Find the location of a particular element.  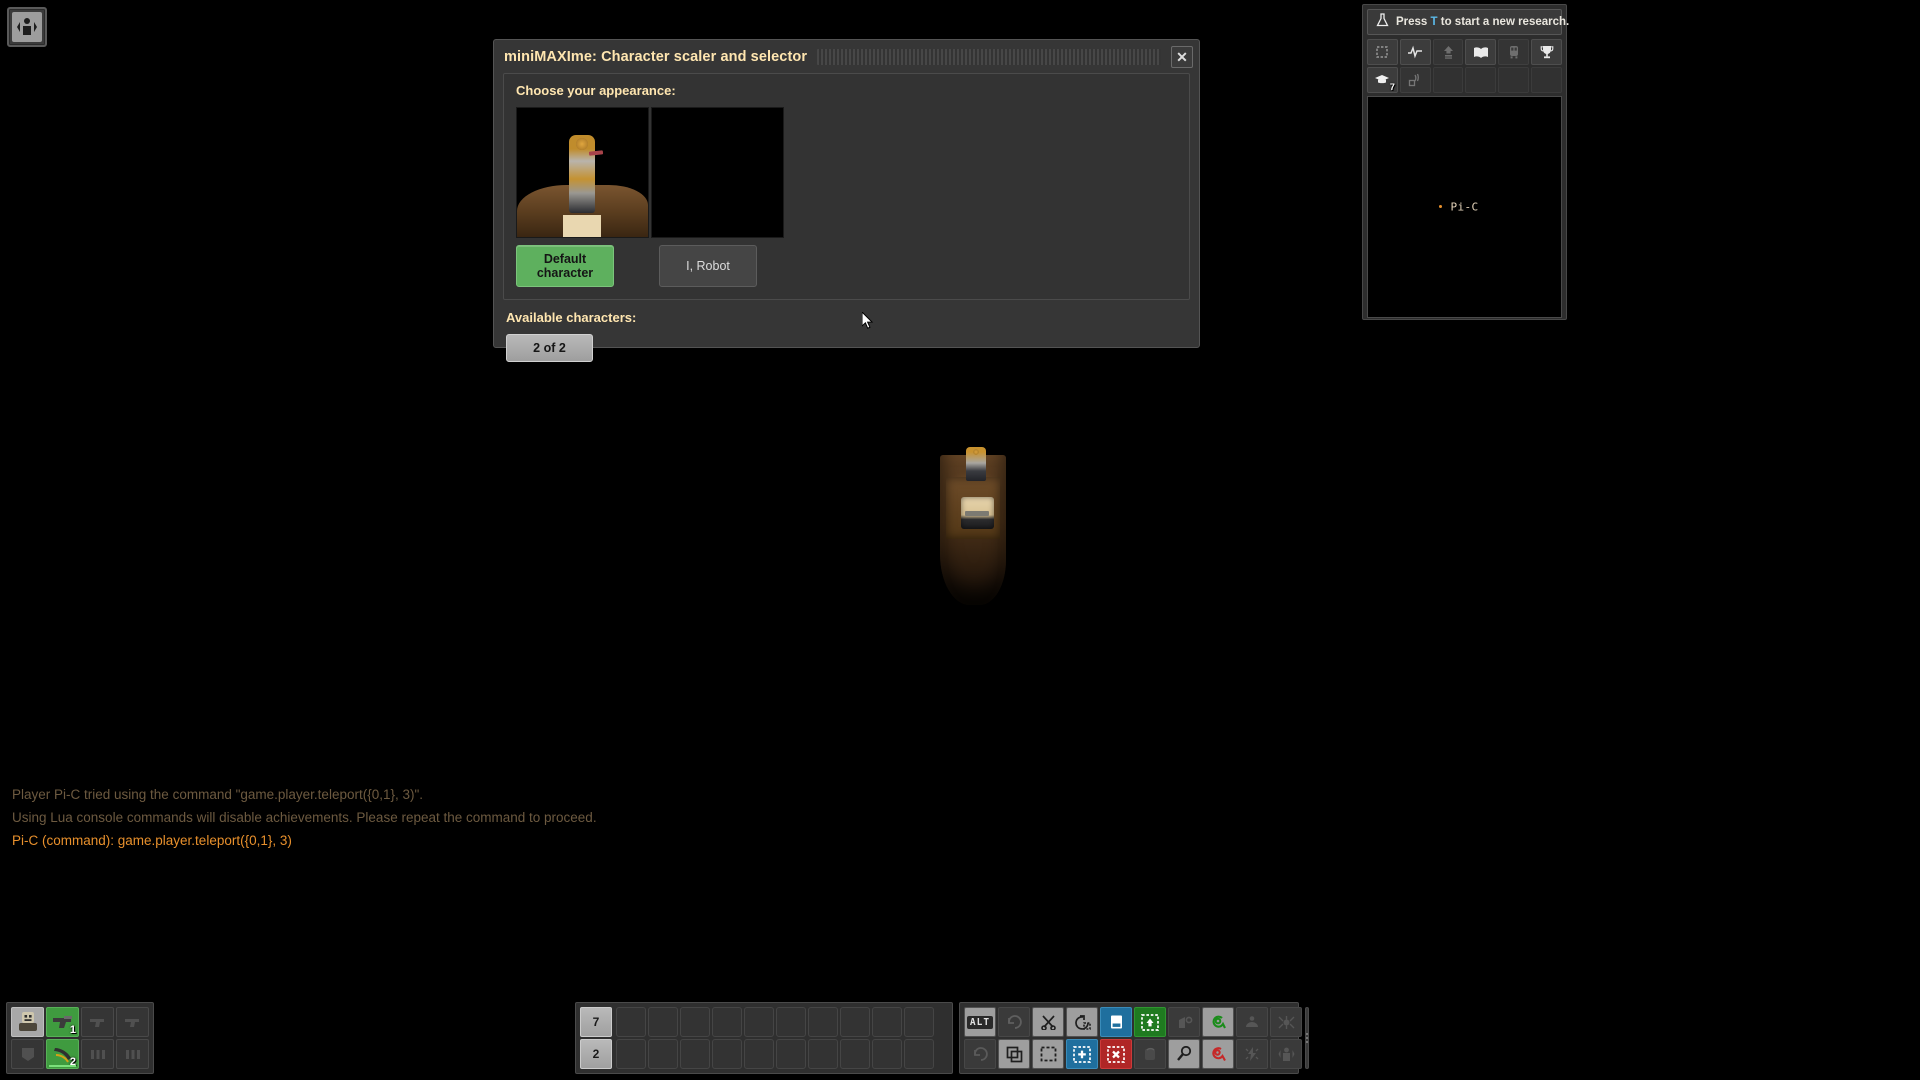

character-scaler-icon is located at coordinates (27, 27).